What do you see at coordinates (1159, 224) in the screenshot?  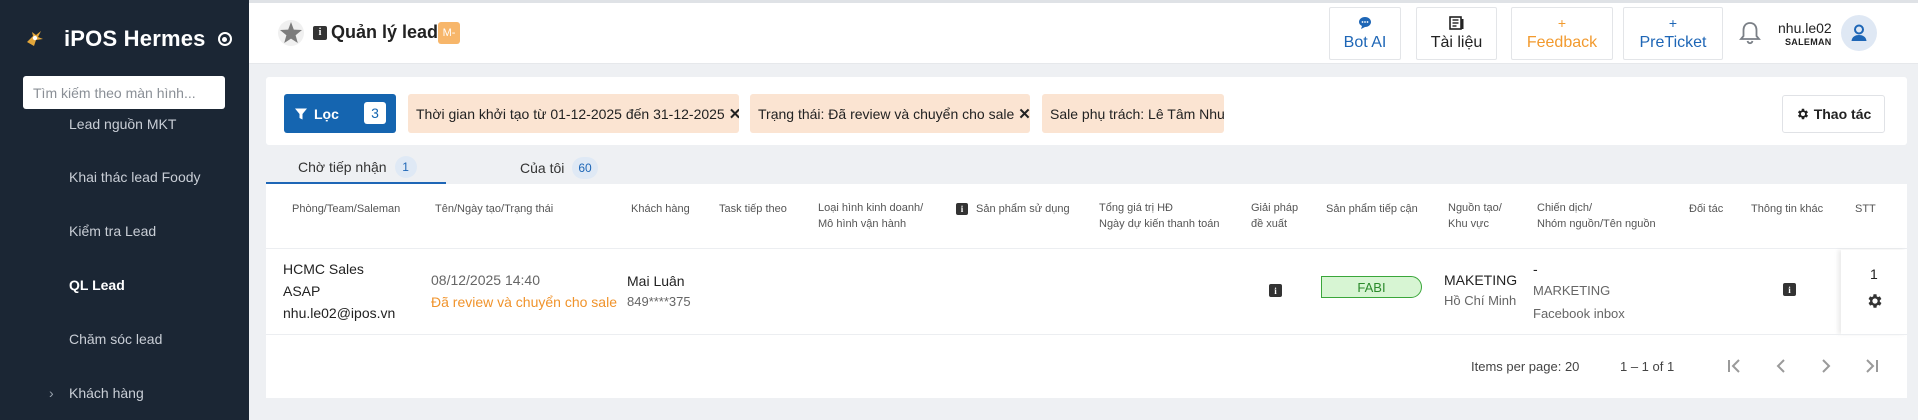 I see `col-header-line: Ngày dự kiến thanh toán` at bounding box center [1159, 224].